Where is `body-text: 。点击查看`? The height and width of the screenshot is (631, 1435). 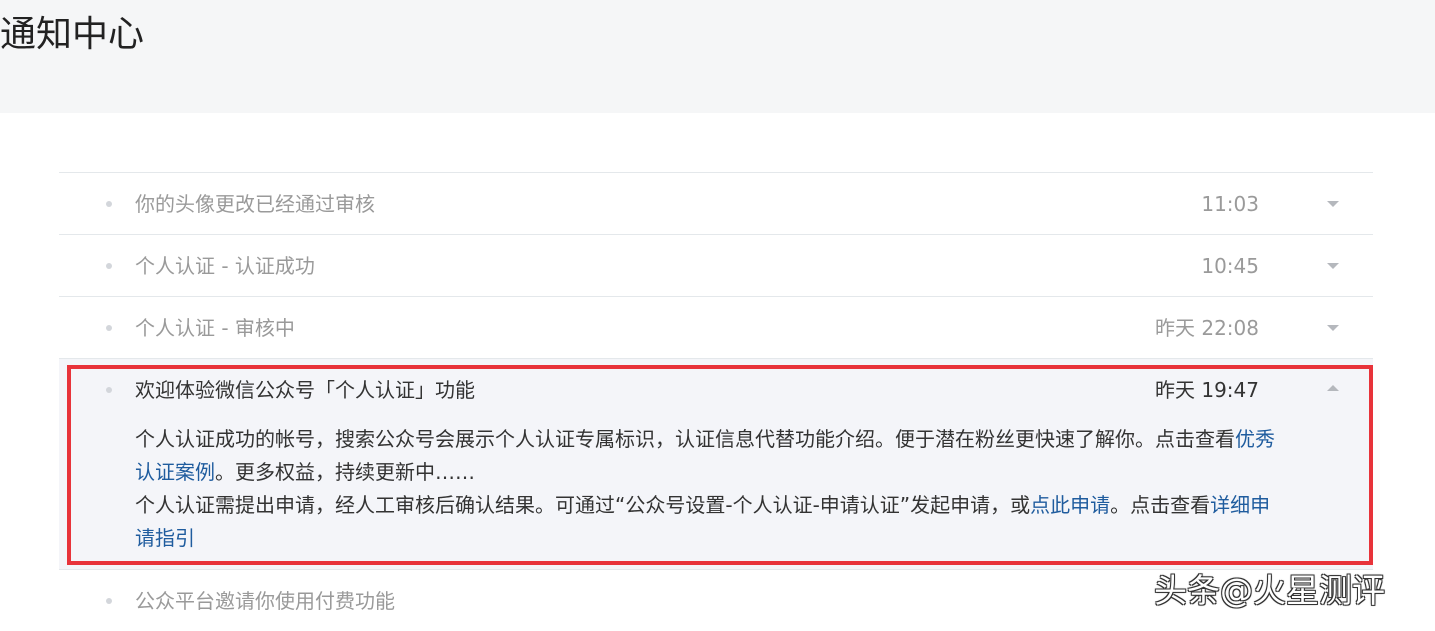 body-text: 。点击查看 is located at coordinates (1160, 505).